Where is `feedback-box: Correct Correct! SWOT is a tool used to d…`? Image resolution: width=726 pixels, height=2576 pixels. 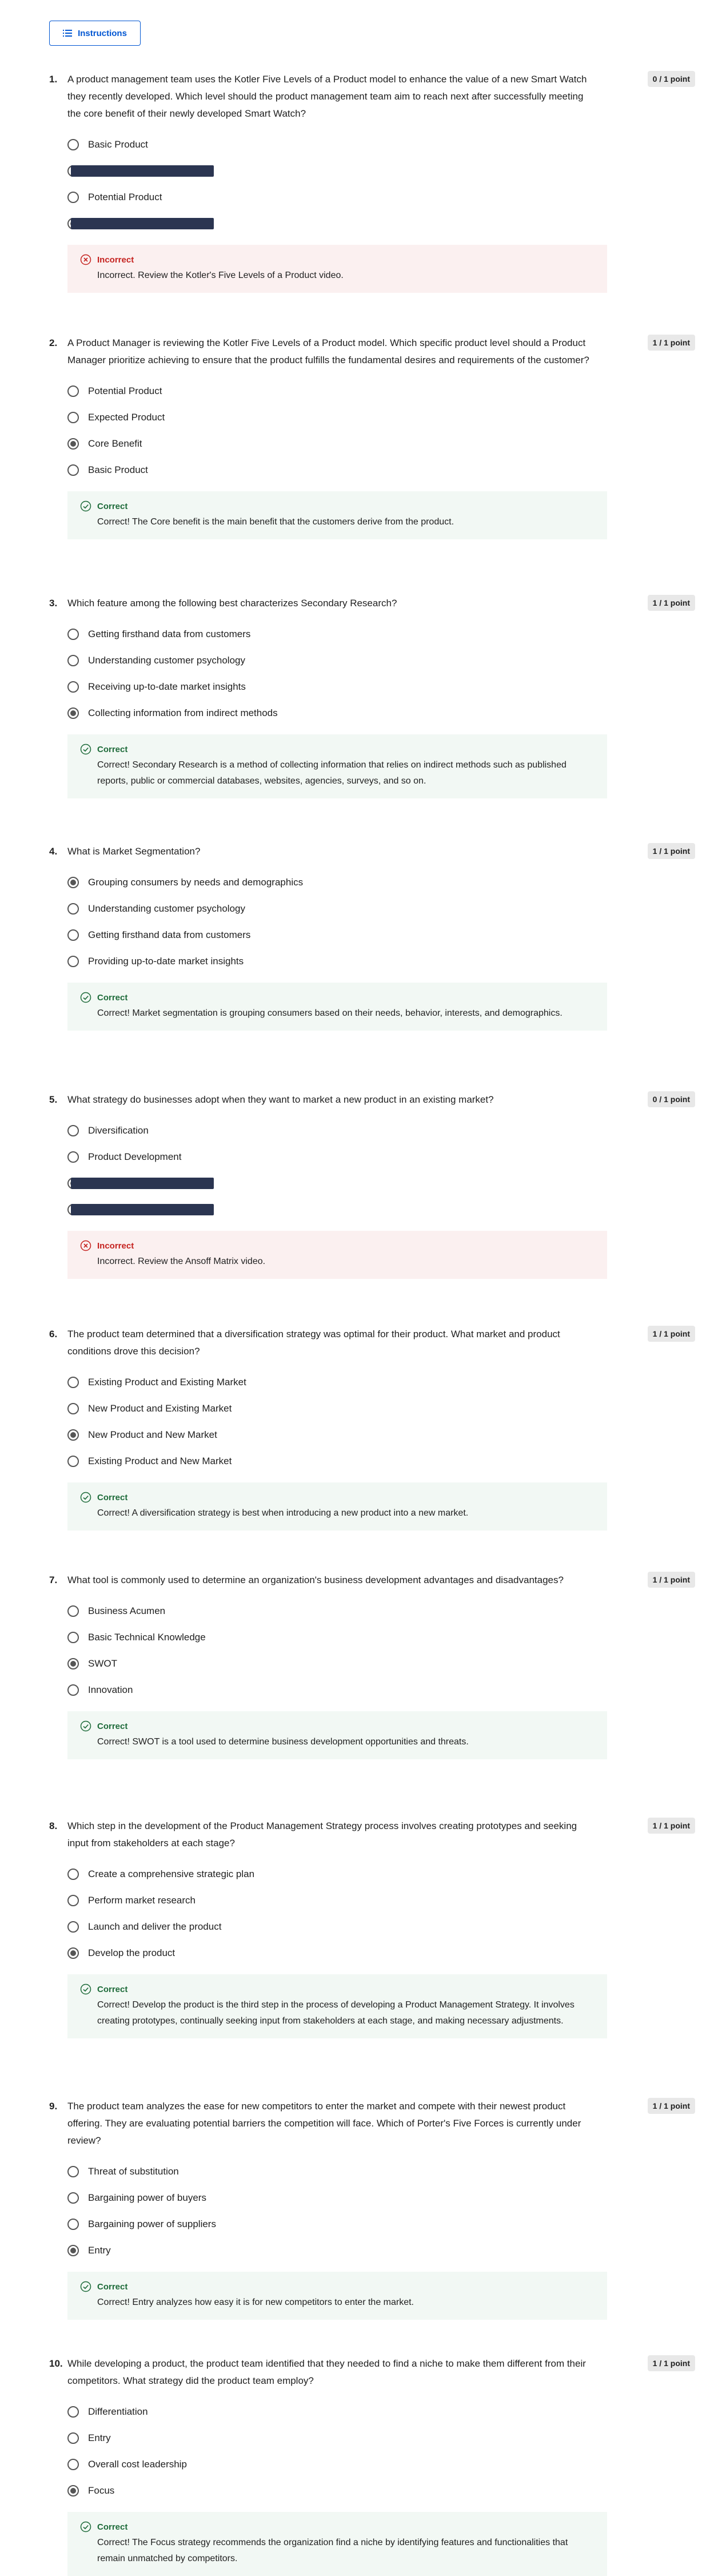 feedback-box: Correct Correct! SWOT is a tool used to d… is located at coordinates (337, 1735).